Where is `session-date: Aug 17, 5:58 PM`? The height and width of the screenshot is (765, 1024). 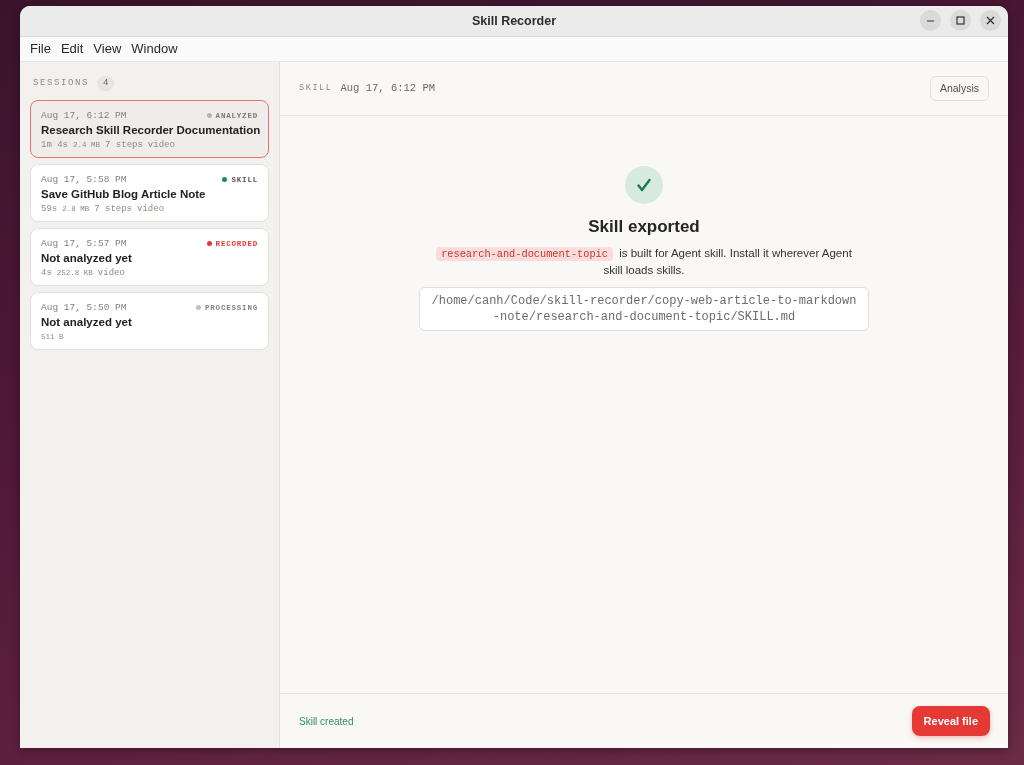
session-date: Aug 17, 5:58 PM is located at coordinates (84, 179).